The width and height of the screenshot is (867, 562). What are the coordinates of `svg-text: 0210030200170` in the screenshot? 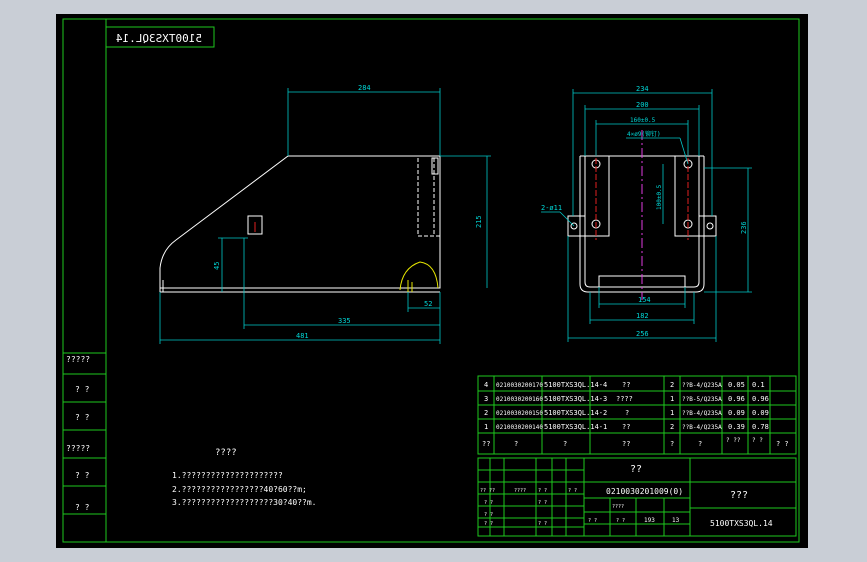 It's located at (519, 385).